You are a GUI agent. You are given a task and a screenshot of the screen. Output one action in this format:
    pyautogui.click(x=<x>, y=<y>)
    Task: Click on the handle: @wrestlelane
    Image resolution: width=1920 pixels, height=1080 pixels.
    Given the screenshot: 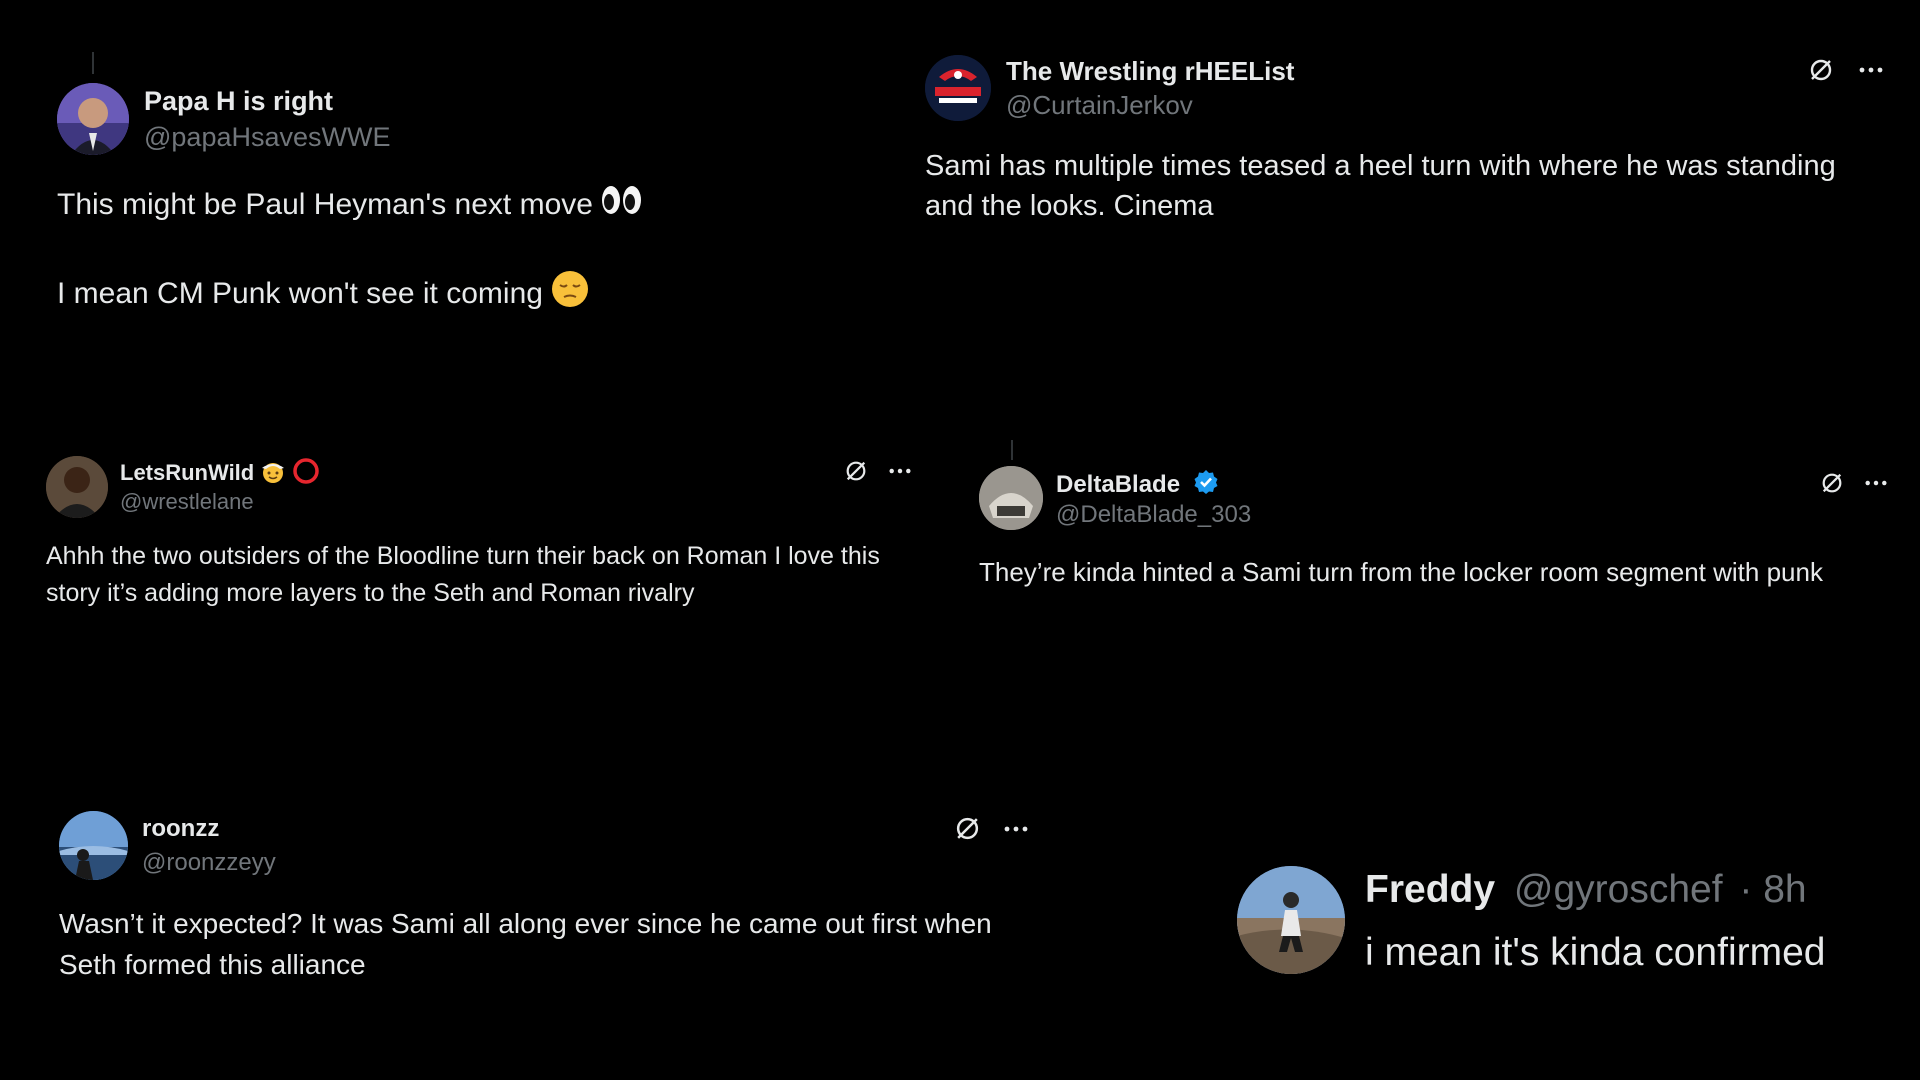 What is the action you would take?
    pyautogui.click(x=187, y=502)
    